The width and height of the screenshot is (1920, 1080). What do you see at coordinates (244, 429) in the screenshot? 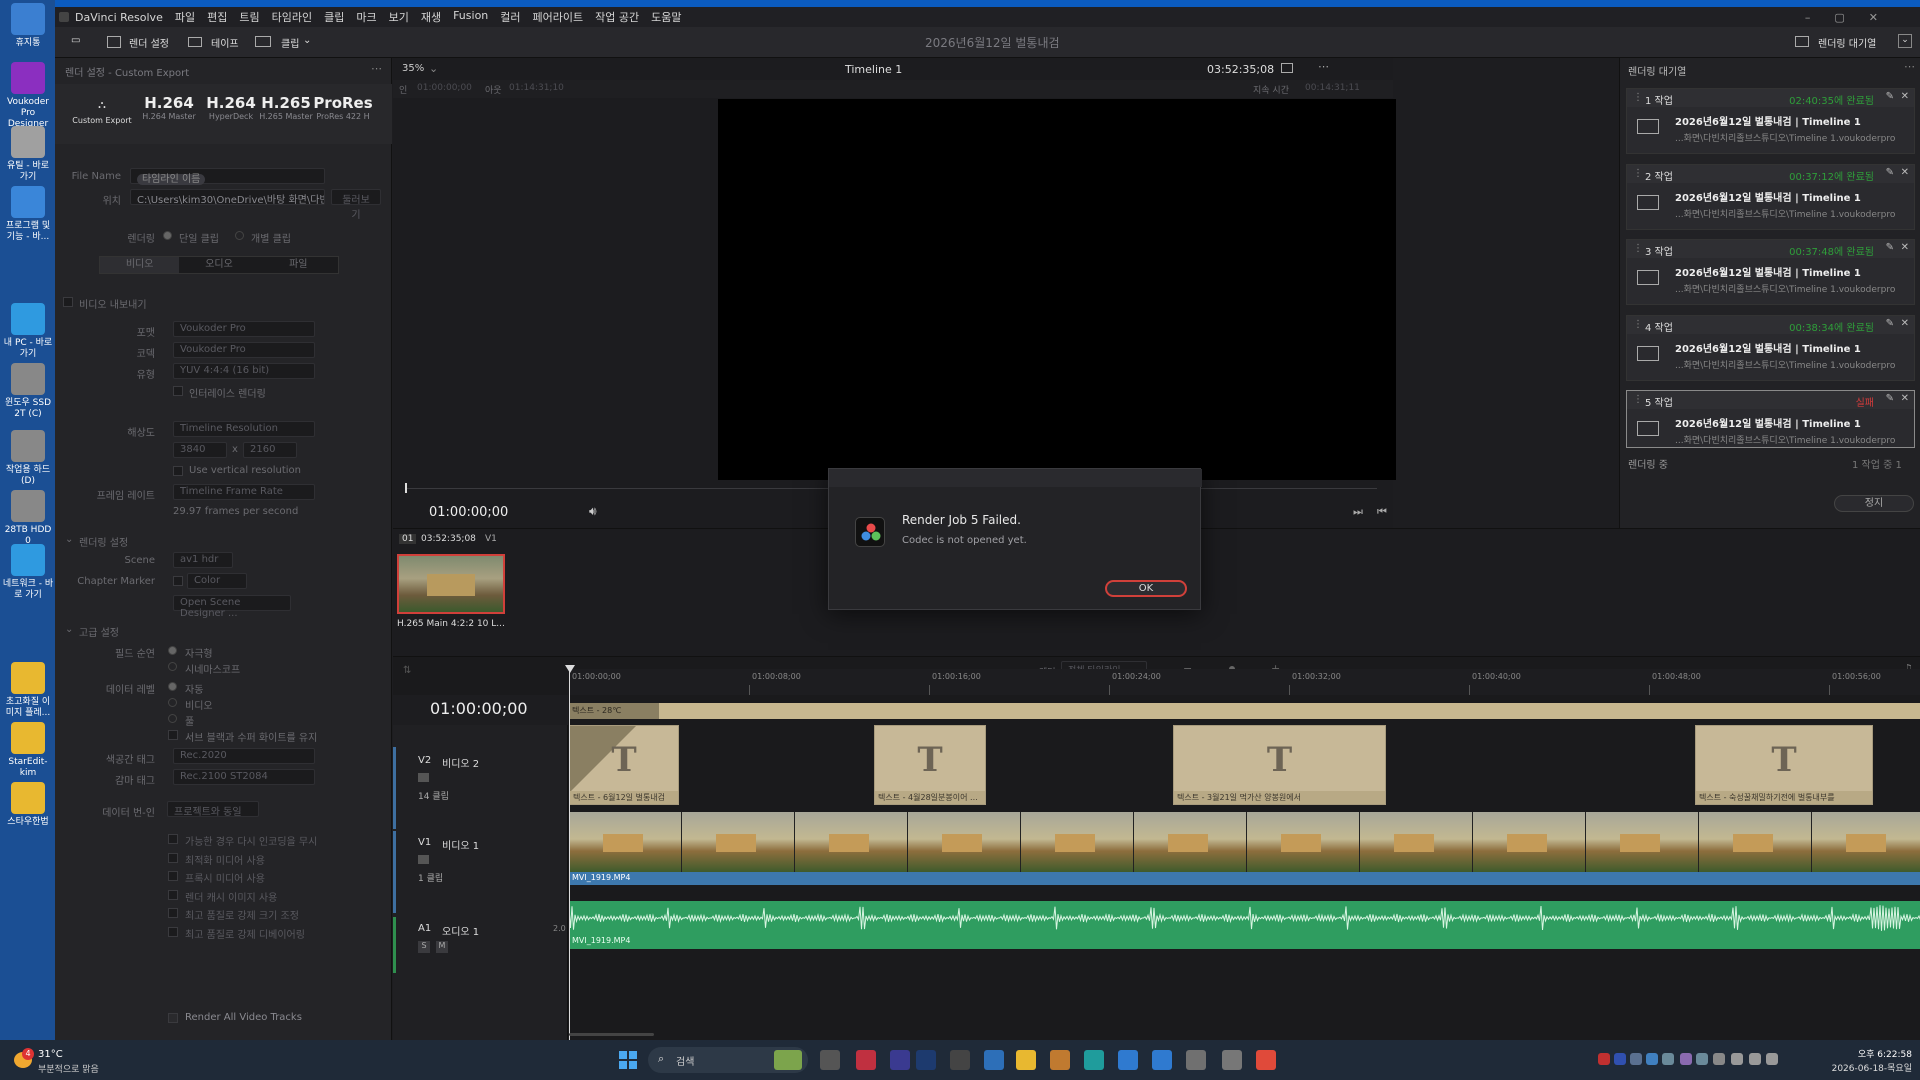
I see `resolution-select: Timeline Resolution` at bounding box center [244, 429].